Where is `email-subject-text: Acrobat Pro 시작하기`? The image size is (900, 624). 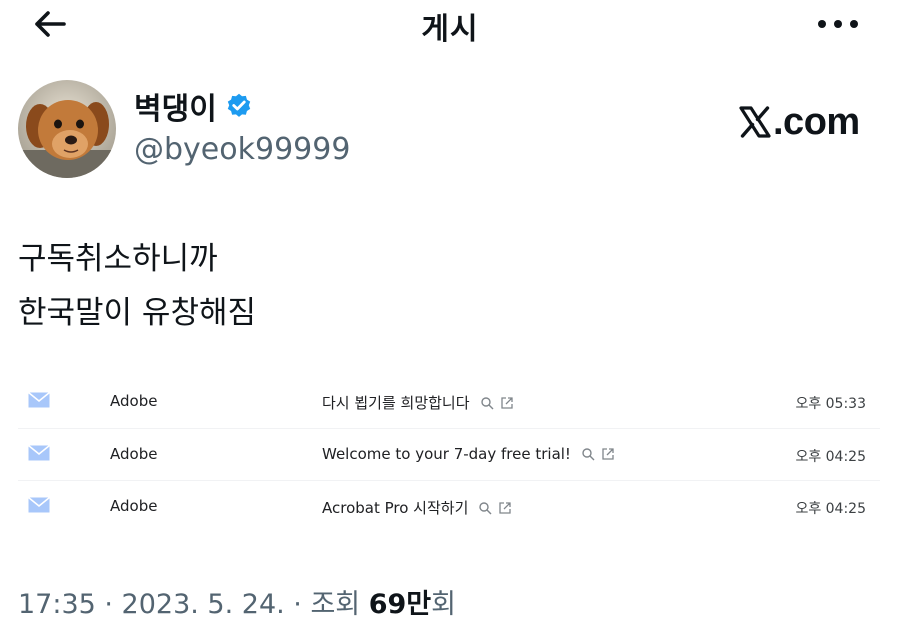 email-subject-text: Acrobat Pro 시작하기 is located at coordinates (395, 508).